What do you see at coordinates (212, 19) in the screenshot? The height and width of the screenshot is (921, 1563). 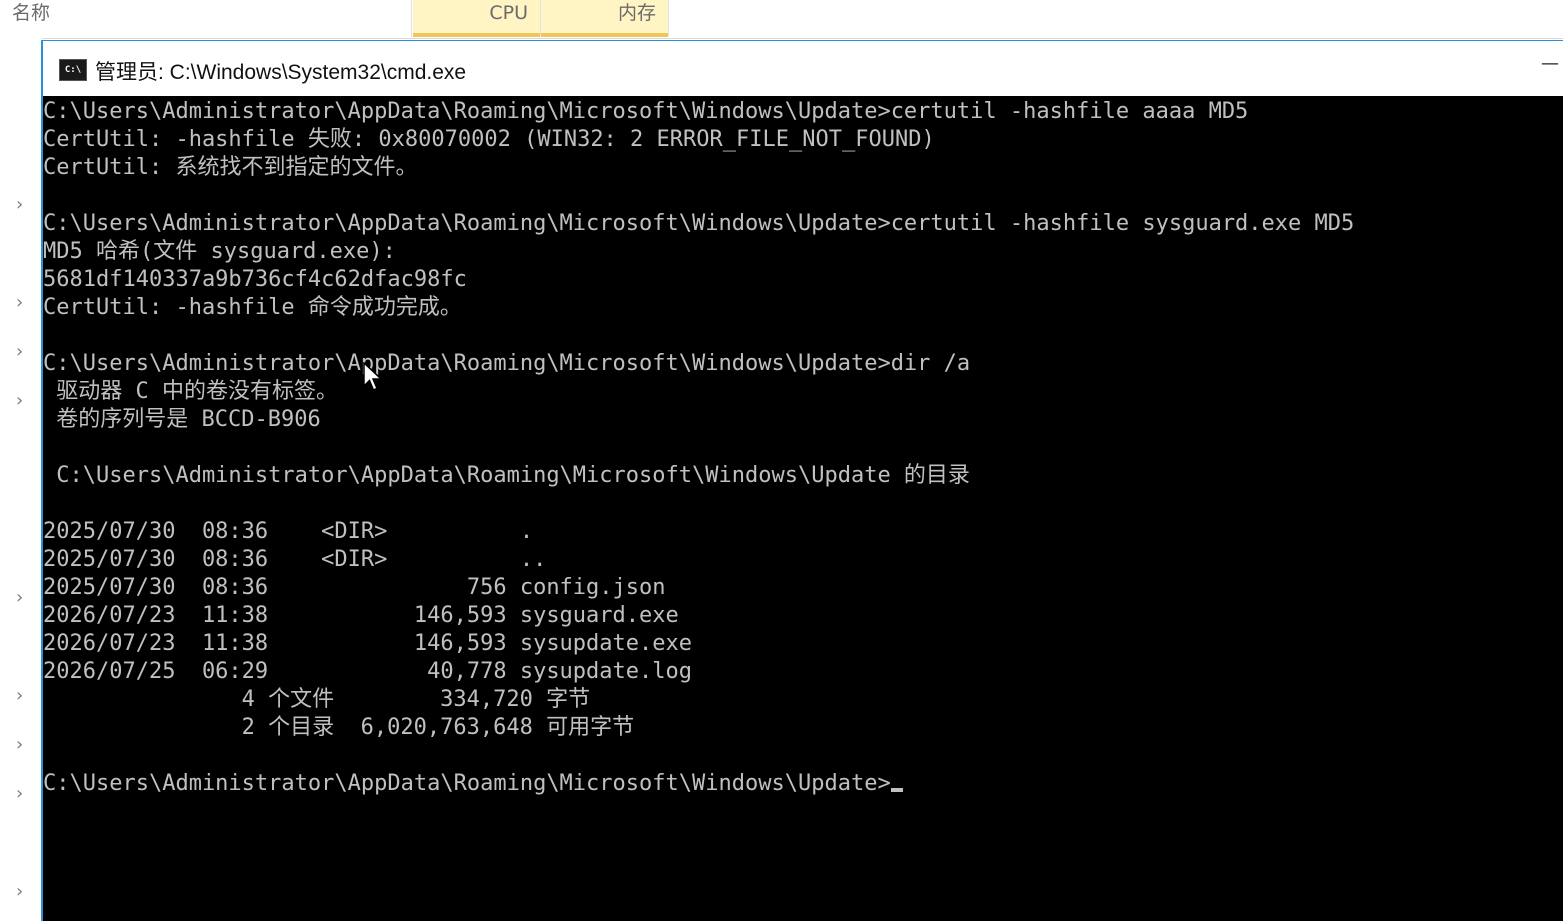 I see `column-header-name: 名称` at bounding box center [212, 19].